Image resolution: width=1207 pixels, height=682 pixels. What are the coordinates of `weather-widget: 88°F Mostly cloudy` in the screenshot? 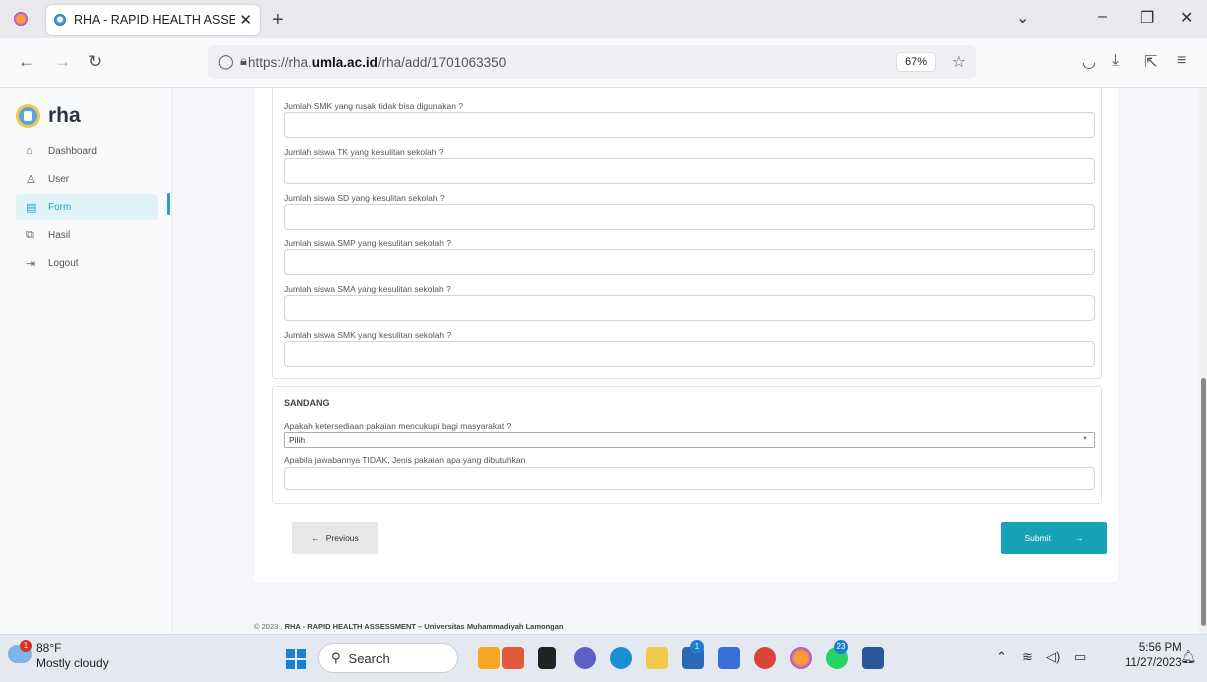 It's located at (72, 656).